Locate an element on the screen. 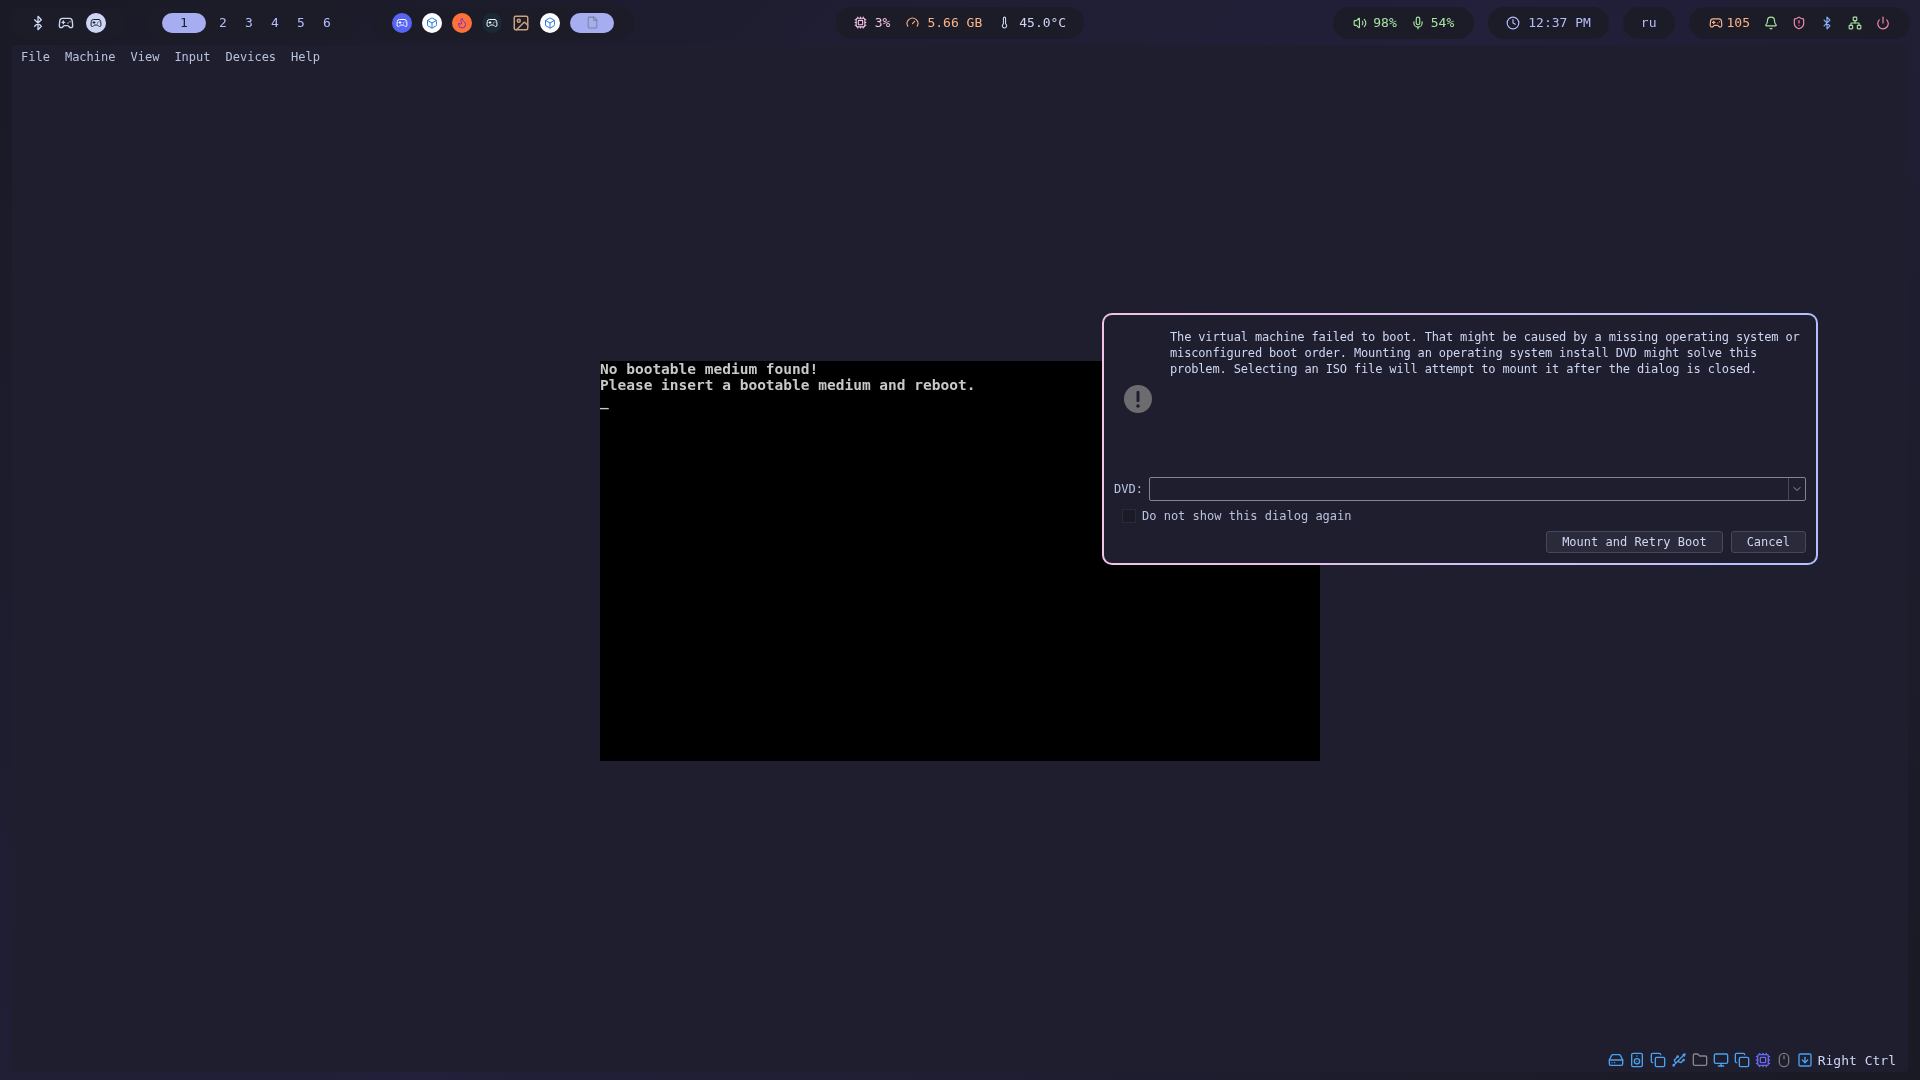 Image resolution: width=1920 pixels, height=1080 pixels. checkbox-label: Do not show this dialog again is located at coordinates (1247, 516).